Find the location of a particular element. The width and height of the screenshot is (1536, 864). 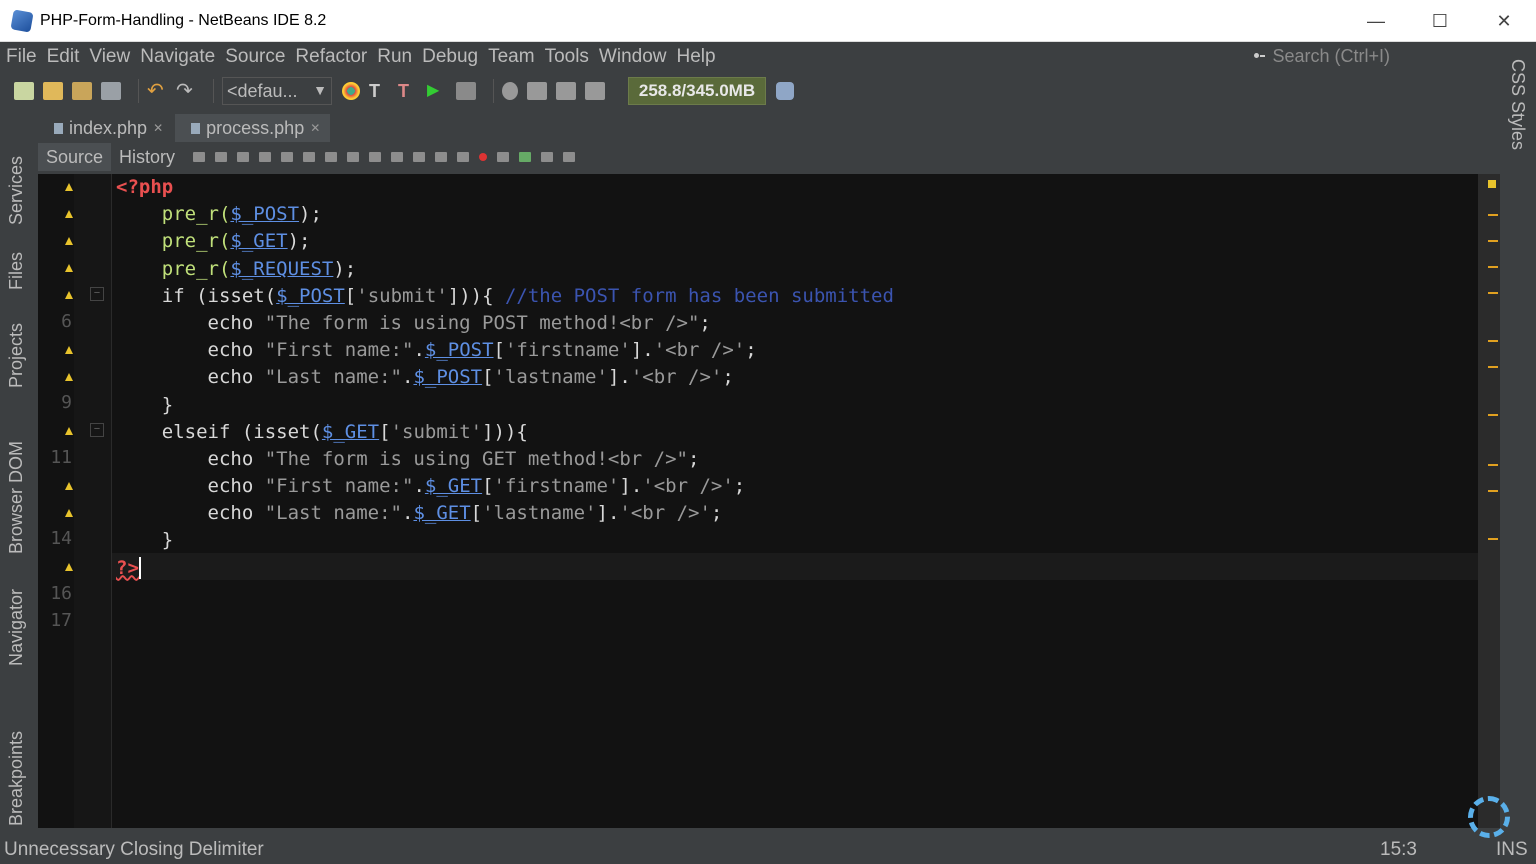

menu-team: Team is located at coordinates (511, 57).